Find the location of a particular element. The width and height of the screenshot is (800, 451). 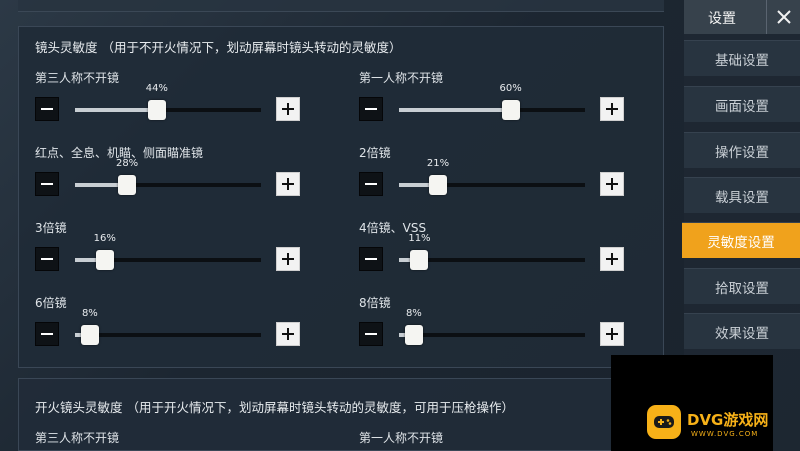

sidebar-item: 效果设置 is located at coordinates (742, 331).